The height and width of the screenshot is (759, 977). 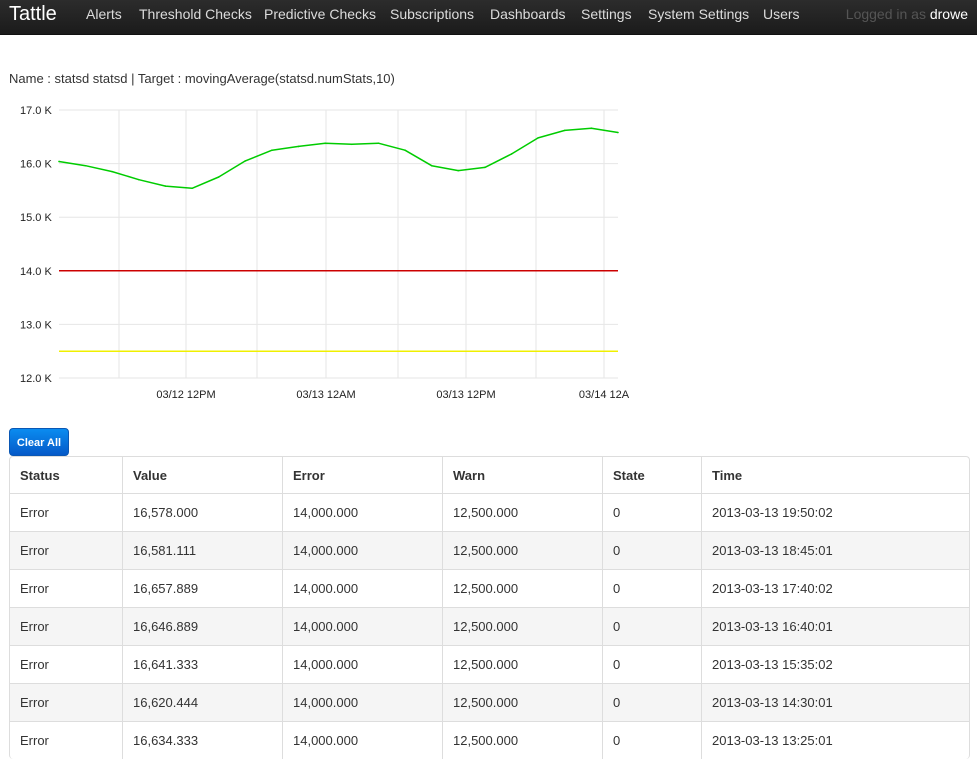 I want to click on time-cell: 2013-03-13 14:30:01, so click(x=836, y=703).